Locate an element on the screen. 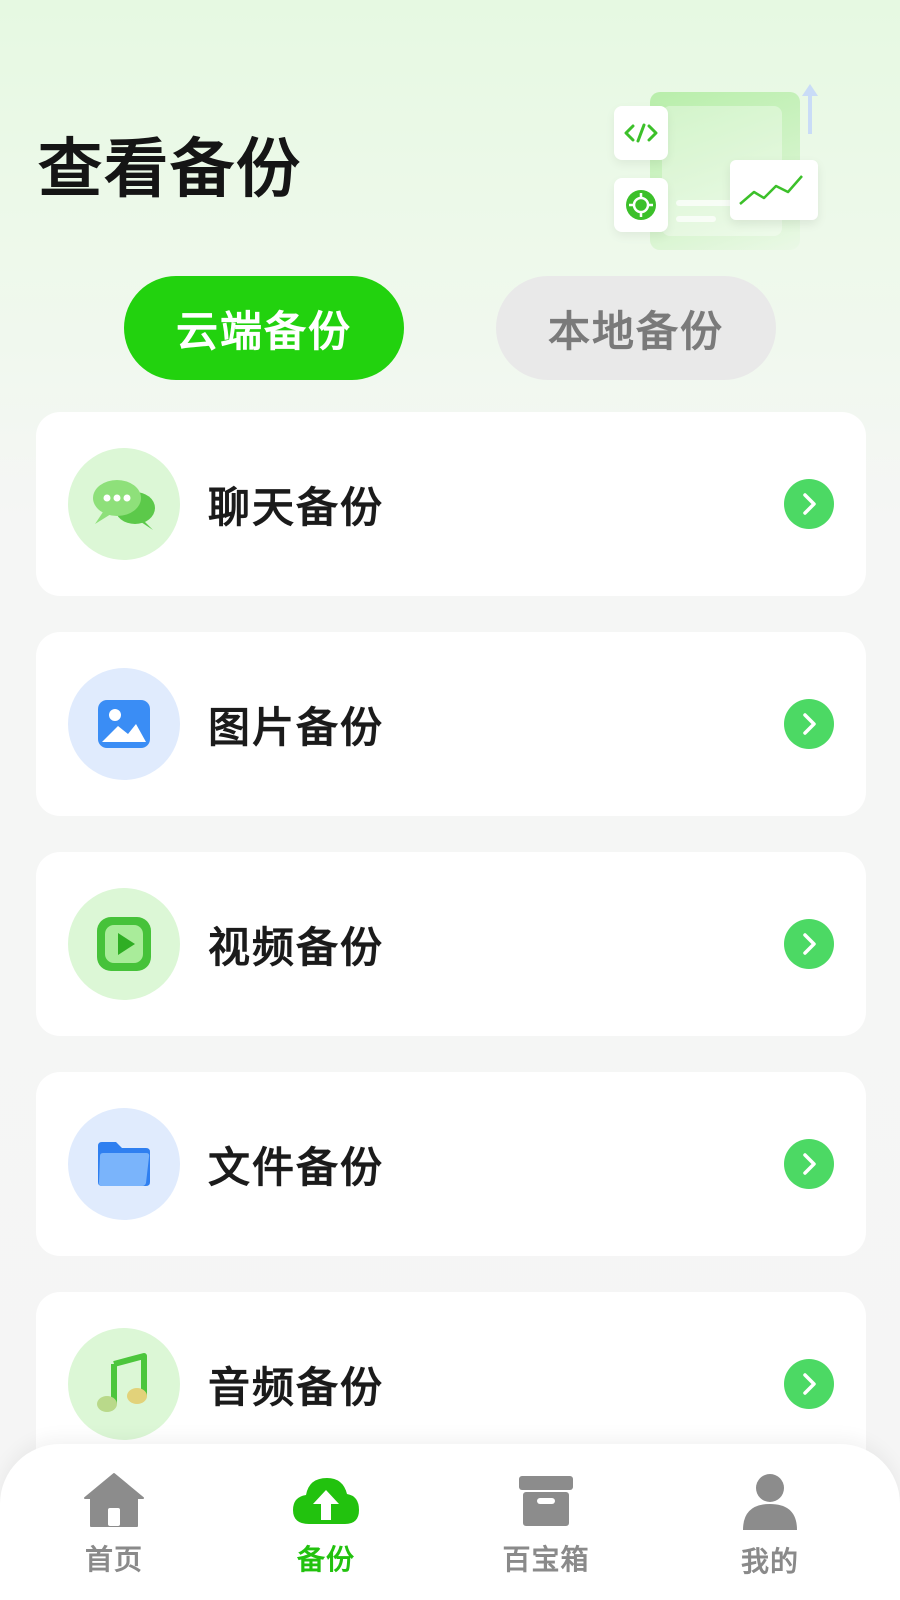 The height and width of the screenshot is (1600, 900). arrow-up-icon is located at coordinates (810, 109).